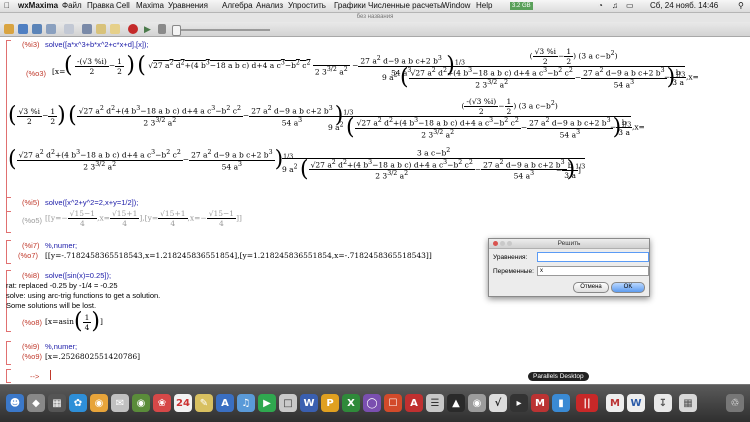 Image resolution: width=750 pixels, height=422 pixels. I want to click on menu-edit: Правка, so click(100, 6).